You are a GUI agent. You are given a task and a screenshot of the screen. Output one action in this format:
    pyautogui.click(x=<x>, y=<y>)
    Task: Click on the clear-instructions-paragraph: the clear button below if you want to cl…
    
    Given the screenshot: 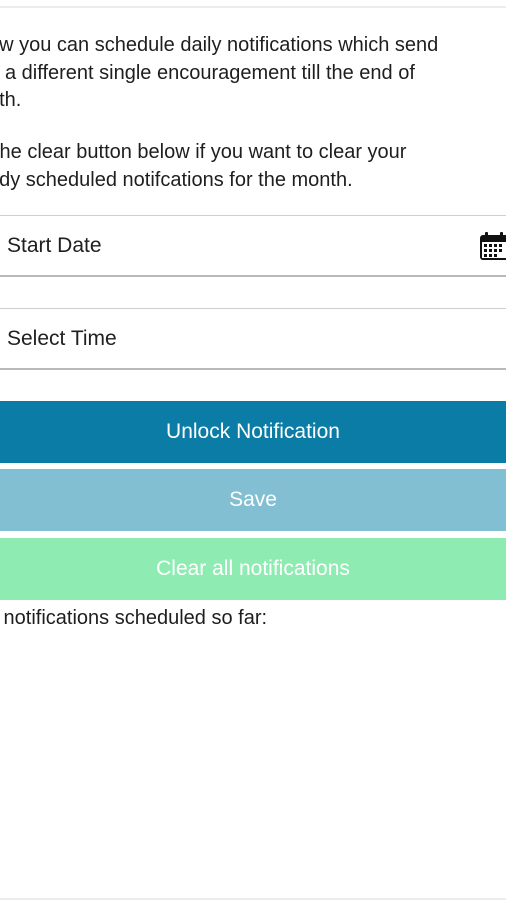 What is the action you would take?
    pyautogui.click(x=253, y=166)
    